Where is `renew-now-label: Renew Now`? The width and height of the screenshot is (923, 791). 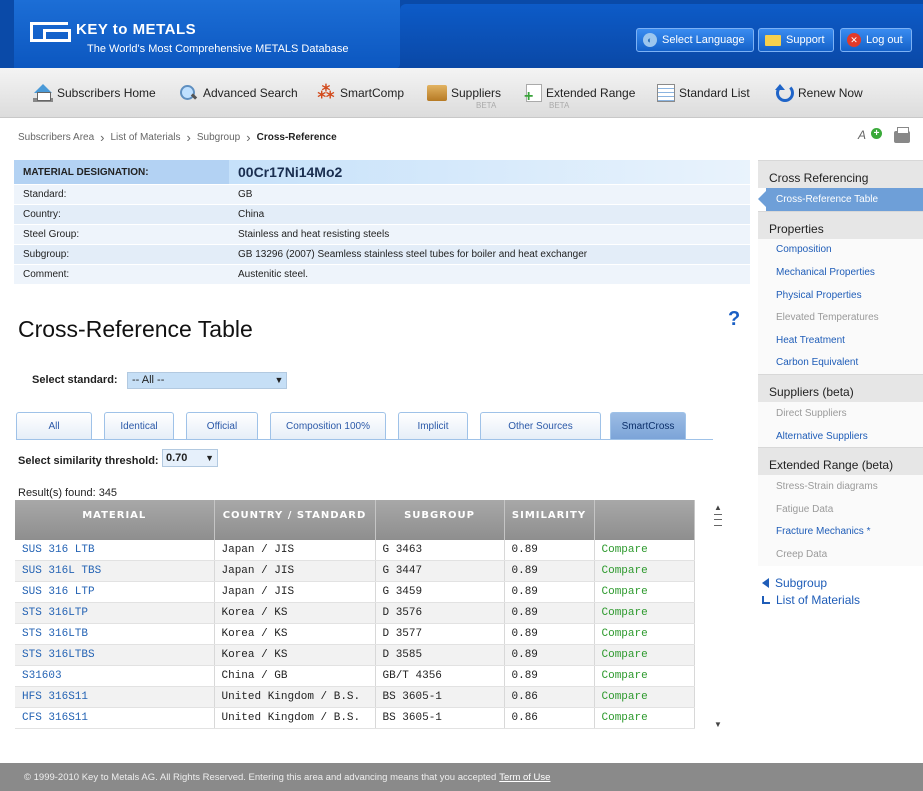
renew-now-label: Renew Now is located at coordinates (830, 93).